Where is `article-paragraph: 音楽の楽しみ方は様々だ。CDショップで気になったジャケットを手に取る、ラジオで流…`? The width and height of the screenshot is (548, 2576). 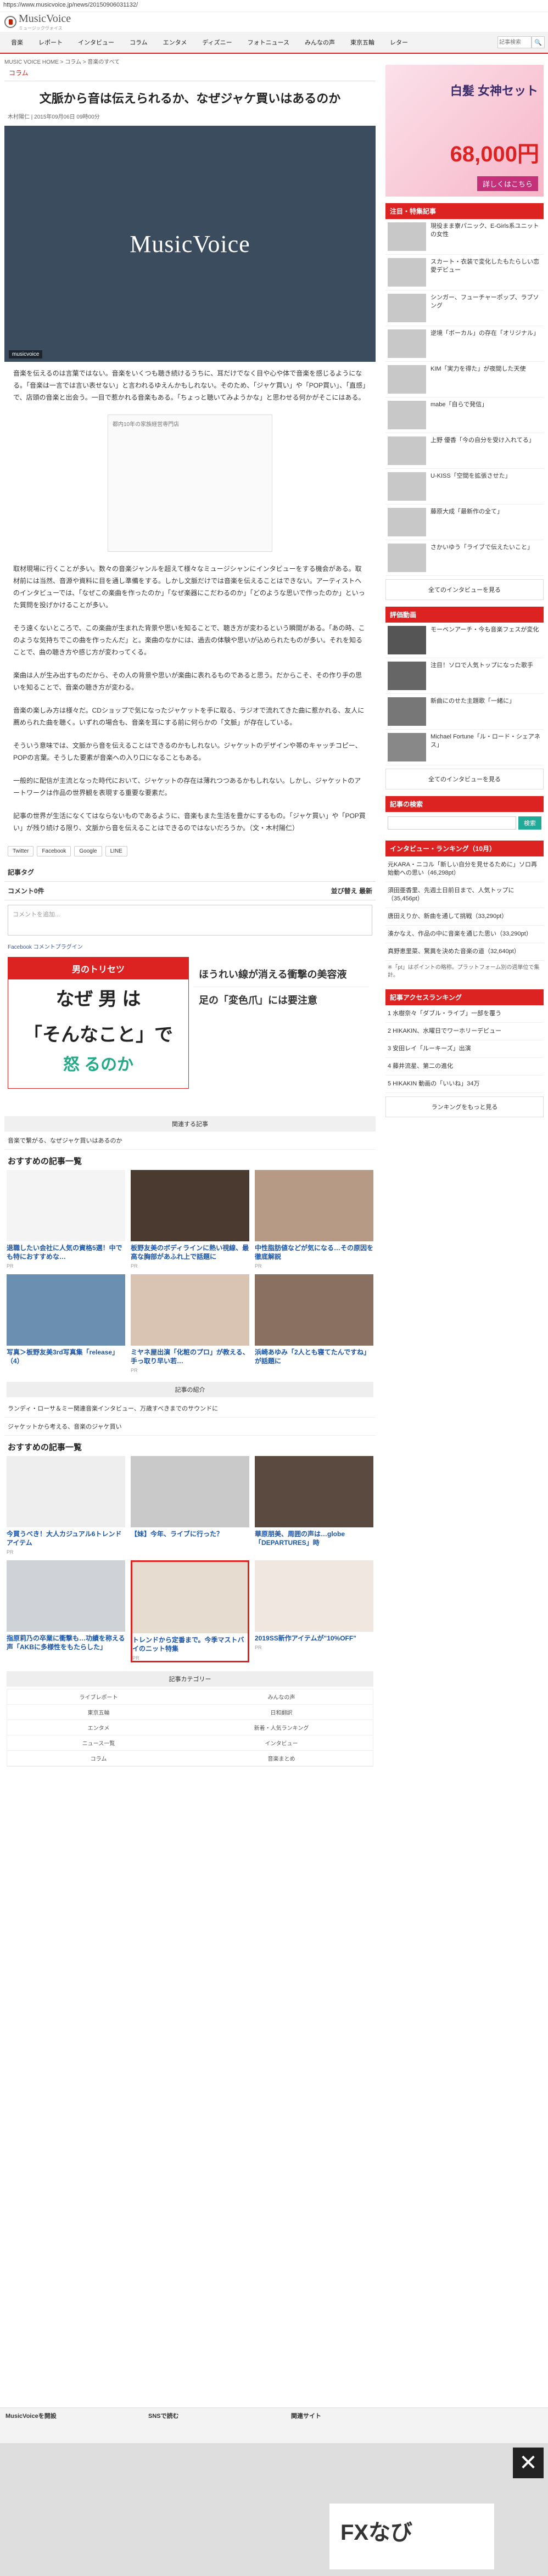 article-paragraph: 音楽の楽しみ方は様々だ。CDショップで気になったジャケットを手に取る、ラジオで流… is located at coordinates (189, 716).